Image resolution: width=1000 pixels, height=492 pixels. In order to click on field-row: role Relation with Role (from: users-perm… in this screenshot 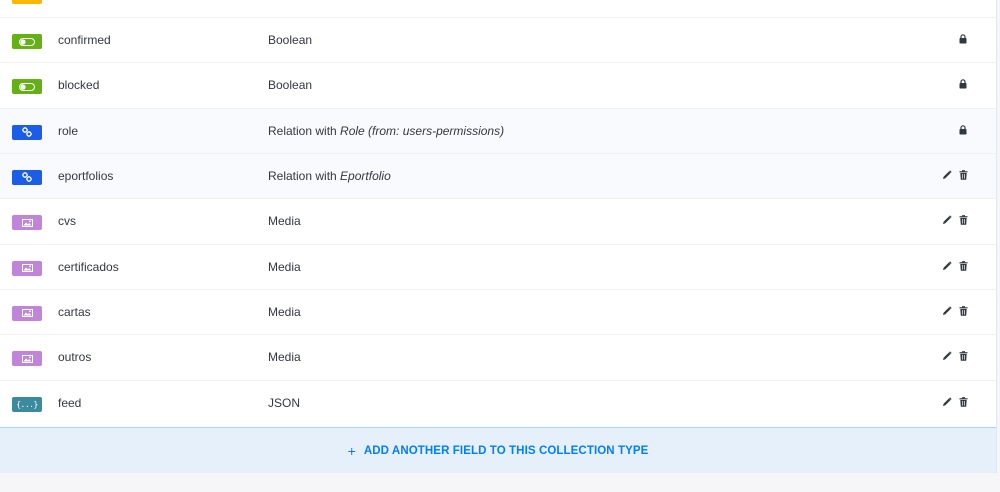, I will do `click(498, 130)`.